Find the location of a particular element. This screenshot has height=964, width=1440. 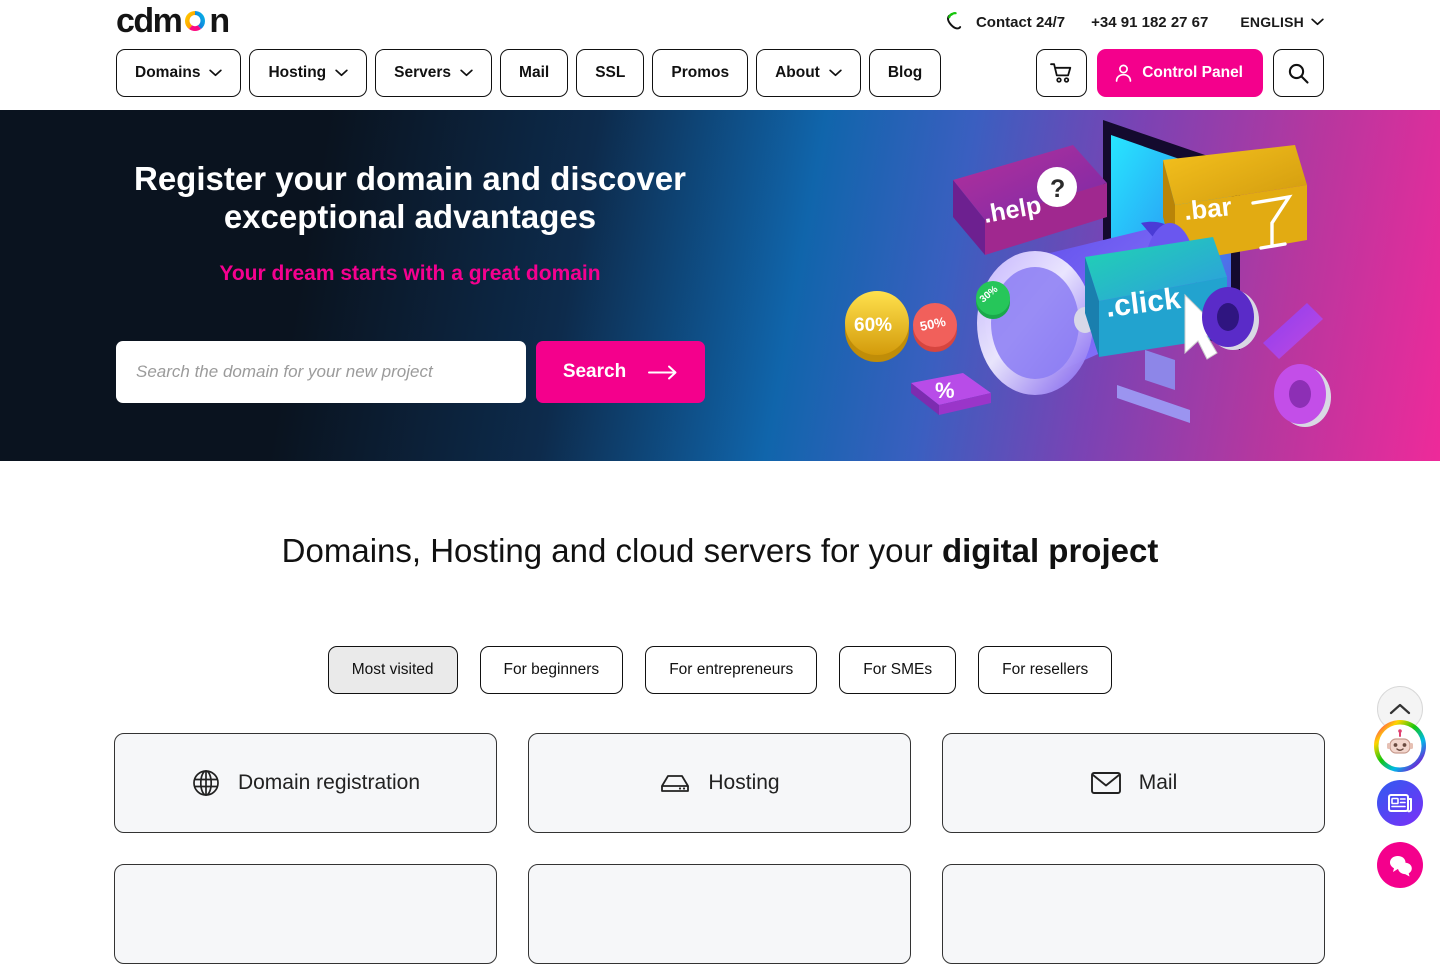

utility-bar: Contact 24/7 +34 91 182 27 67 ENGLISH is located at coordinates (1133, 22).